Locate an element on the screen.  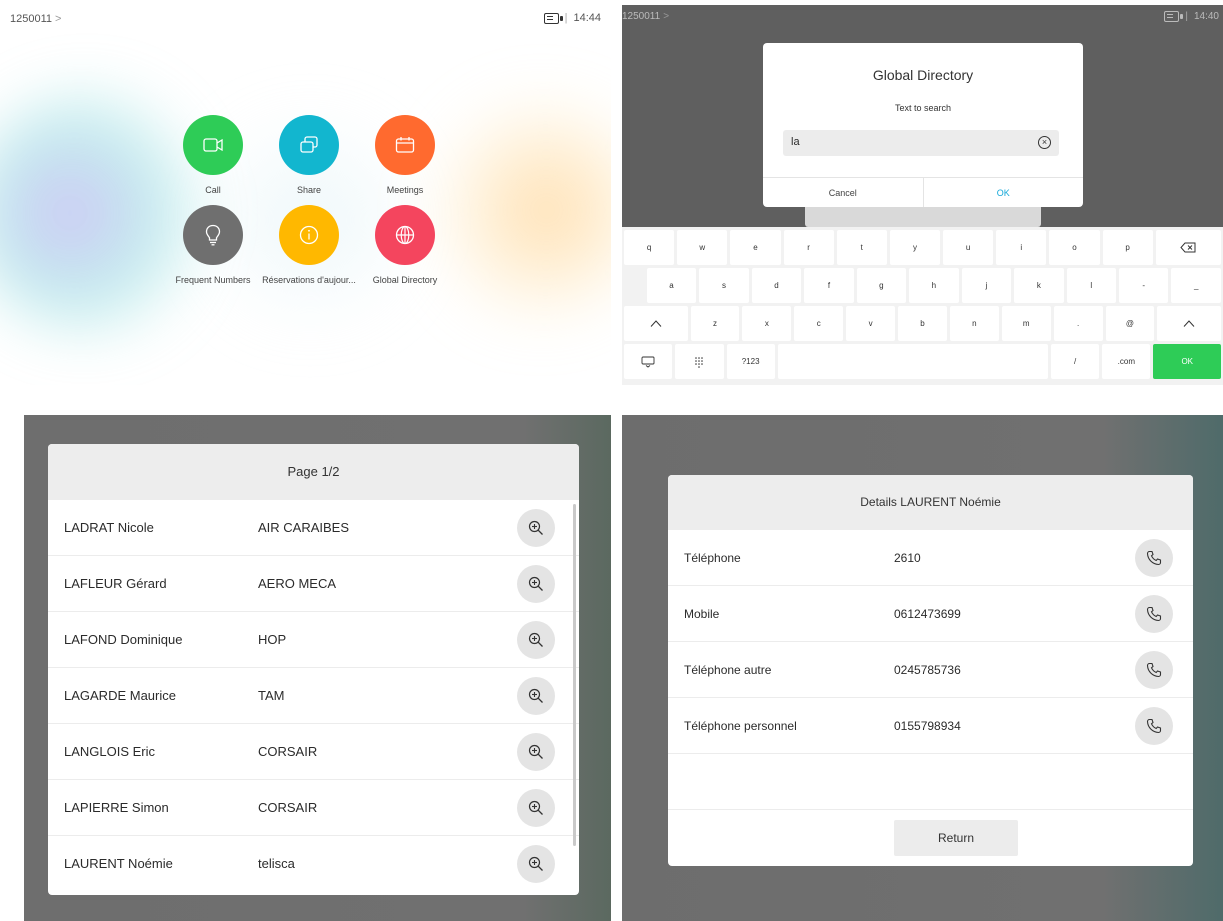
key-slash: / is located at coordinates (1075, 361).